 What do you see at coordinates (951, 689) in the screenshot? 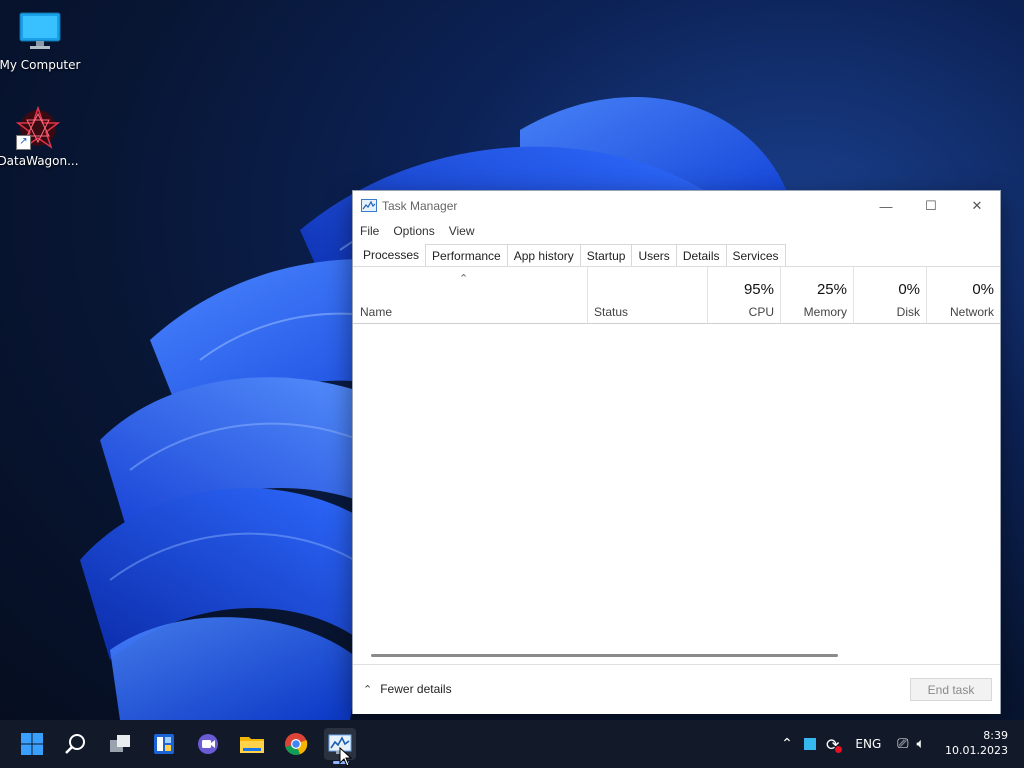
I see `end-task-button: End task` at bounding box center [951, 689].